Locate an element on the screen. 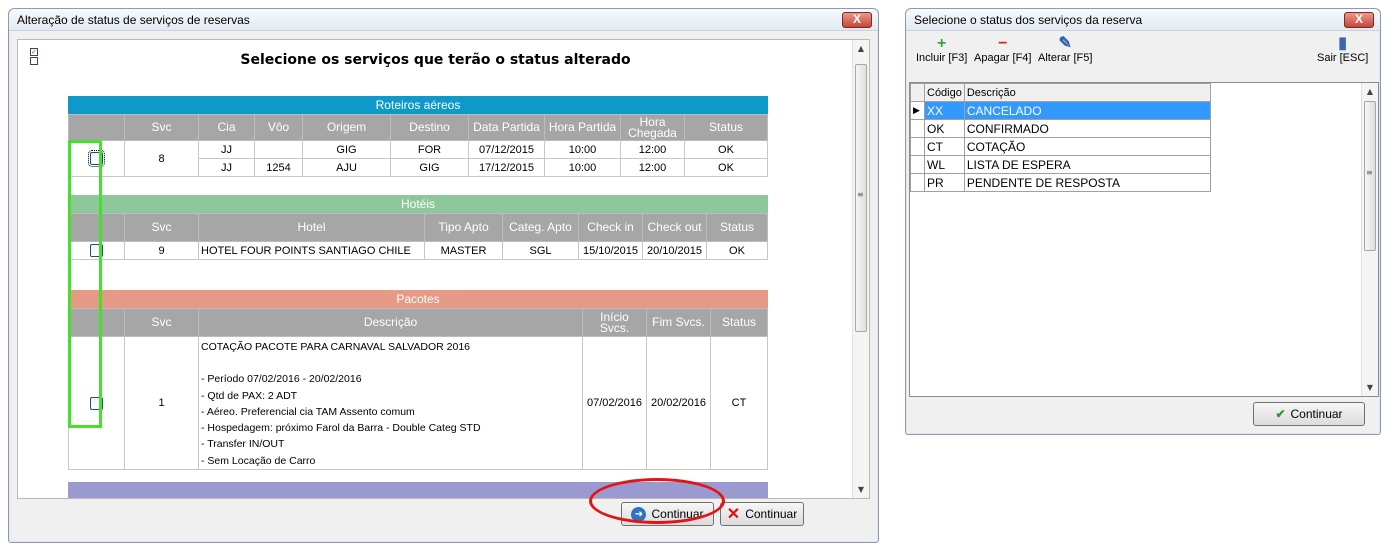 Image resolution: width=1396 pixels, height=550 pixels. exit-door-icon: ▮ is located at coordinates (1343, 43).